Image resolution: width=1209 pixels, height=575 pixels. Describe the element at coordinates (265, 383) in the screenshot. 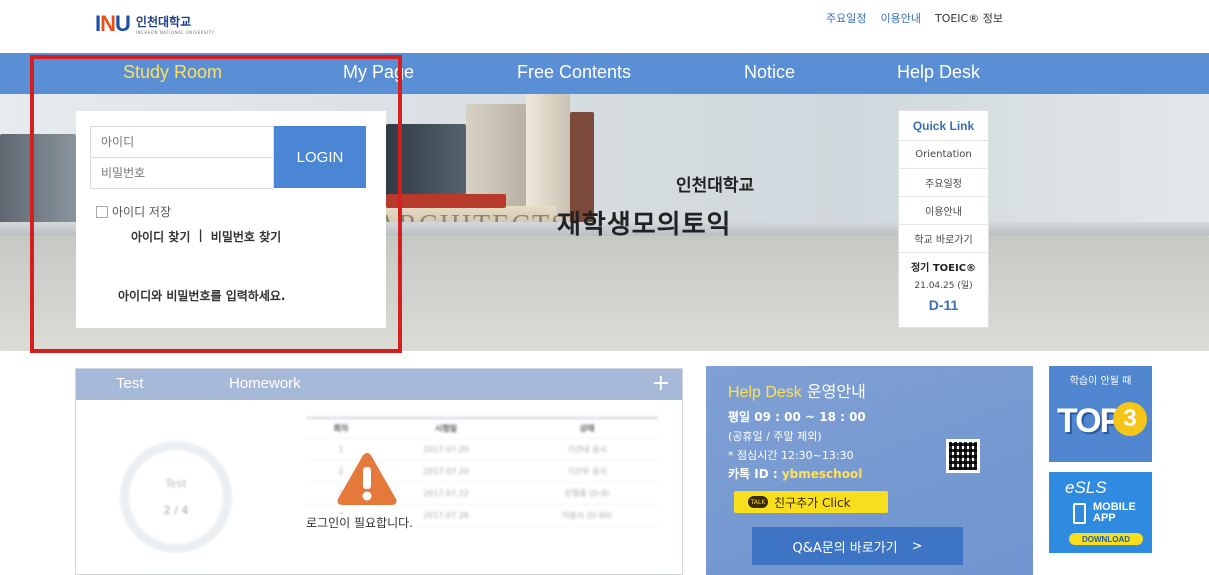

I see `tab-homework: Homework` at that location.